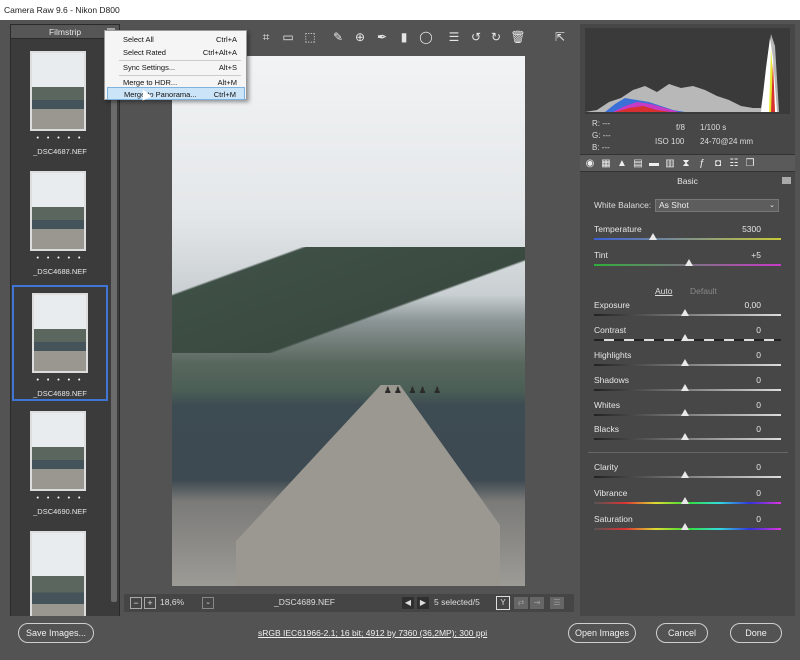 The height and width of the screenshot is (660, 800). I want to click on filmstrip-scrollbar: ⌄, so click(114, 337).